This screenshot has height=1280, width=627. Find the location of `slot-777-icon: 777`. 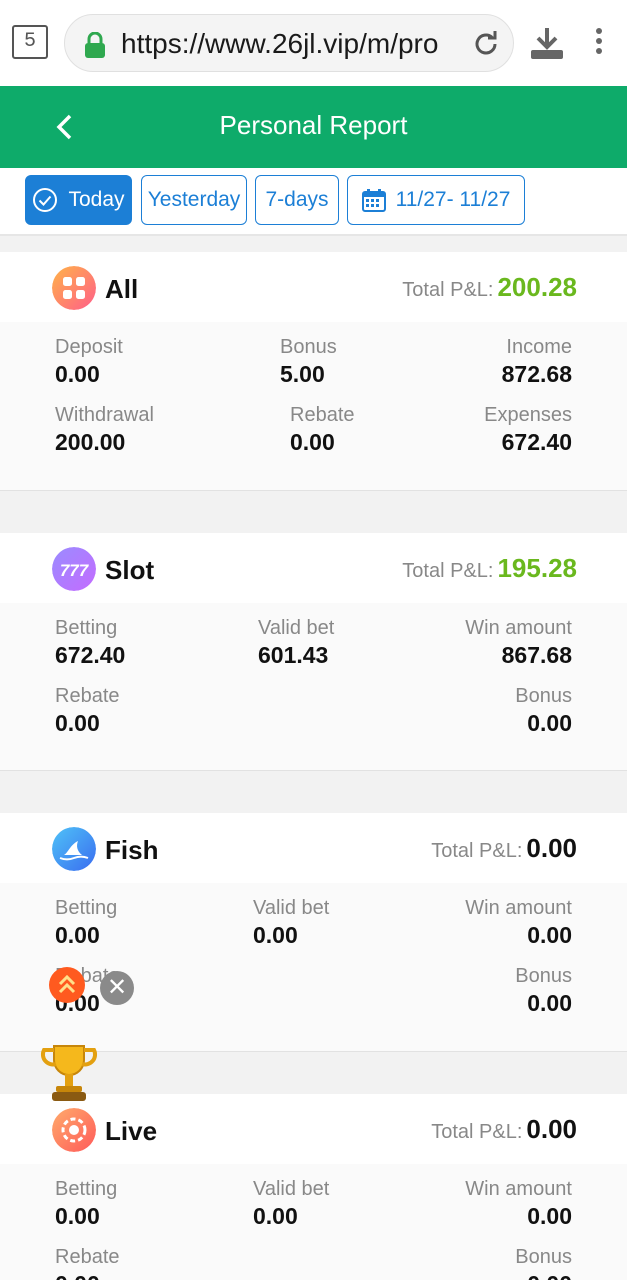

slot-777-icon: 777 is located at coordinates (74, 569).